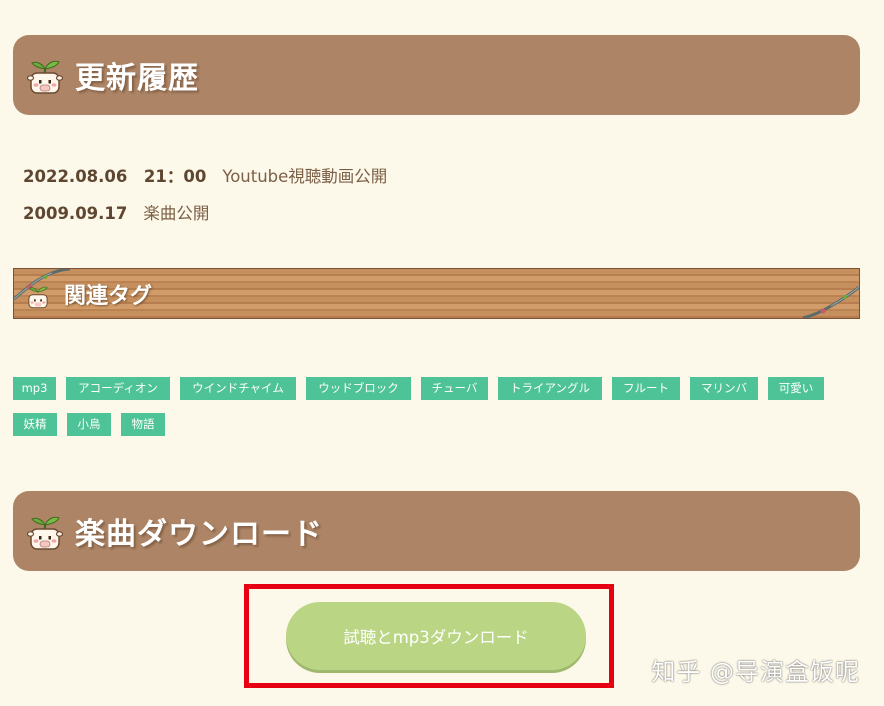 The image size is (884, 706). Describe the element at coordinates (305, 176) in the screenshot. I see `history-text: Youtube視聴動画公開` at that location.